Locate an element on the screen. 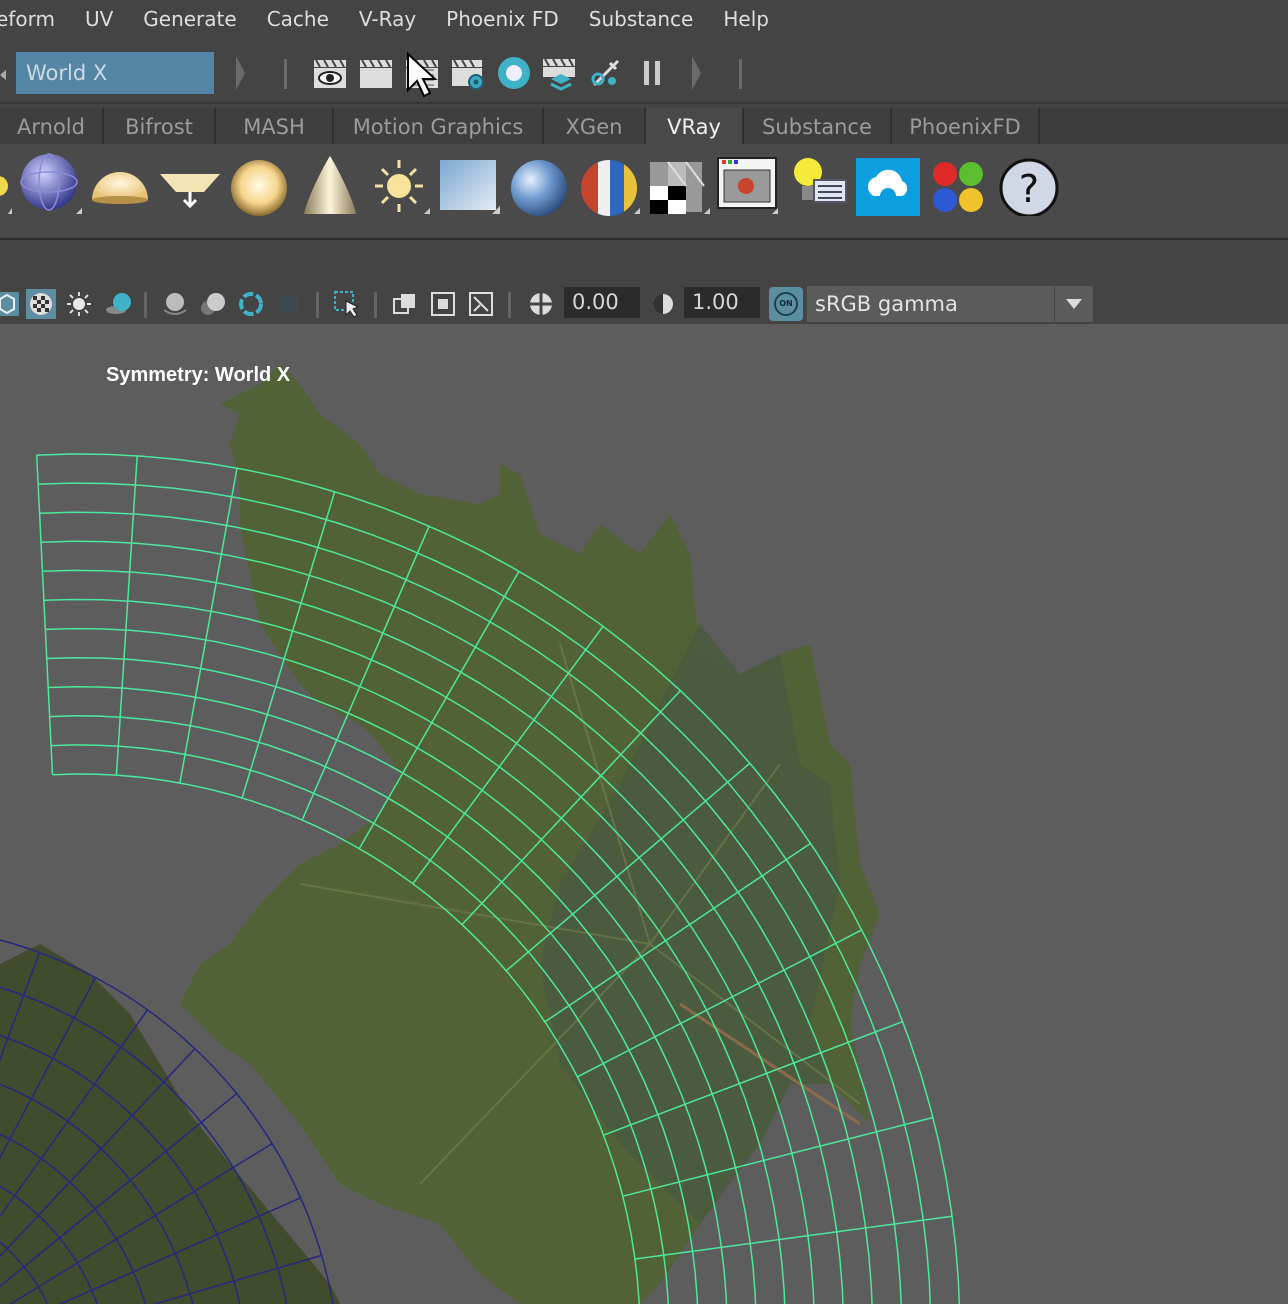 The width and height of the screenshot is (1288, 1304). menu-help: Help is located at coordinates (746, 19).